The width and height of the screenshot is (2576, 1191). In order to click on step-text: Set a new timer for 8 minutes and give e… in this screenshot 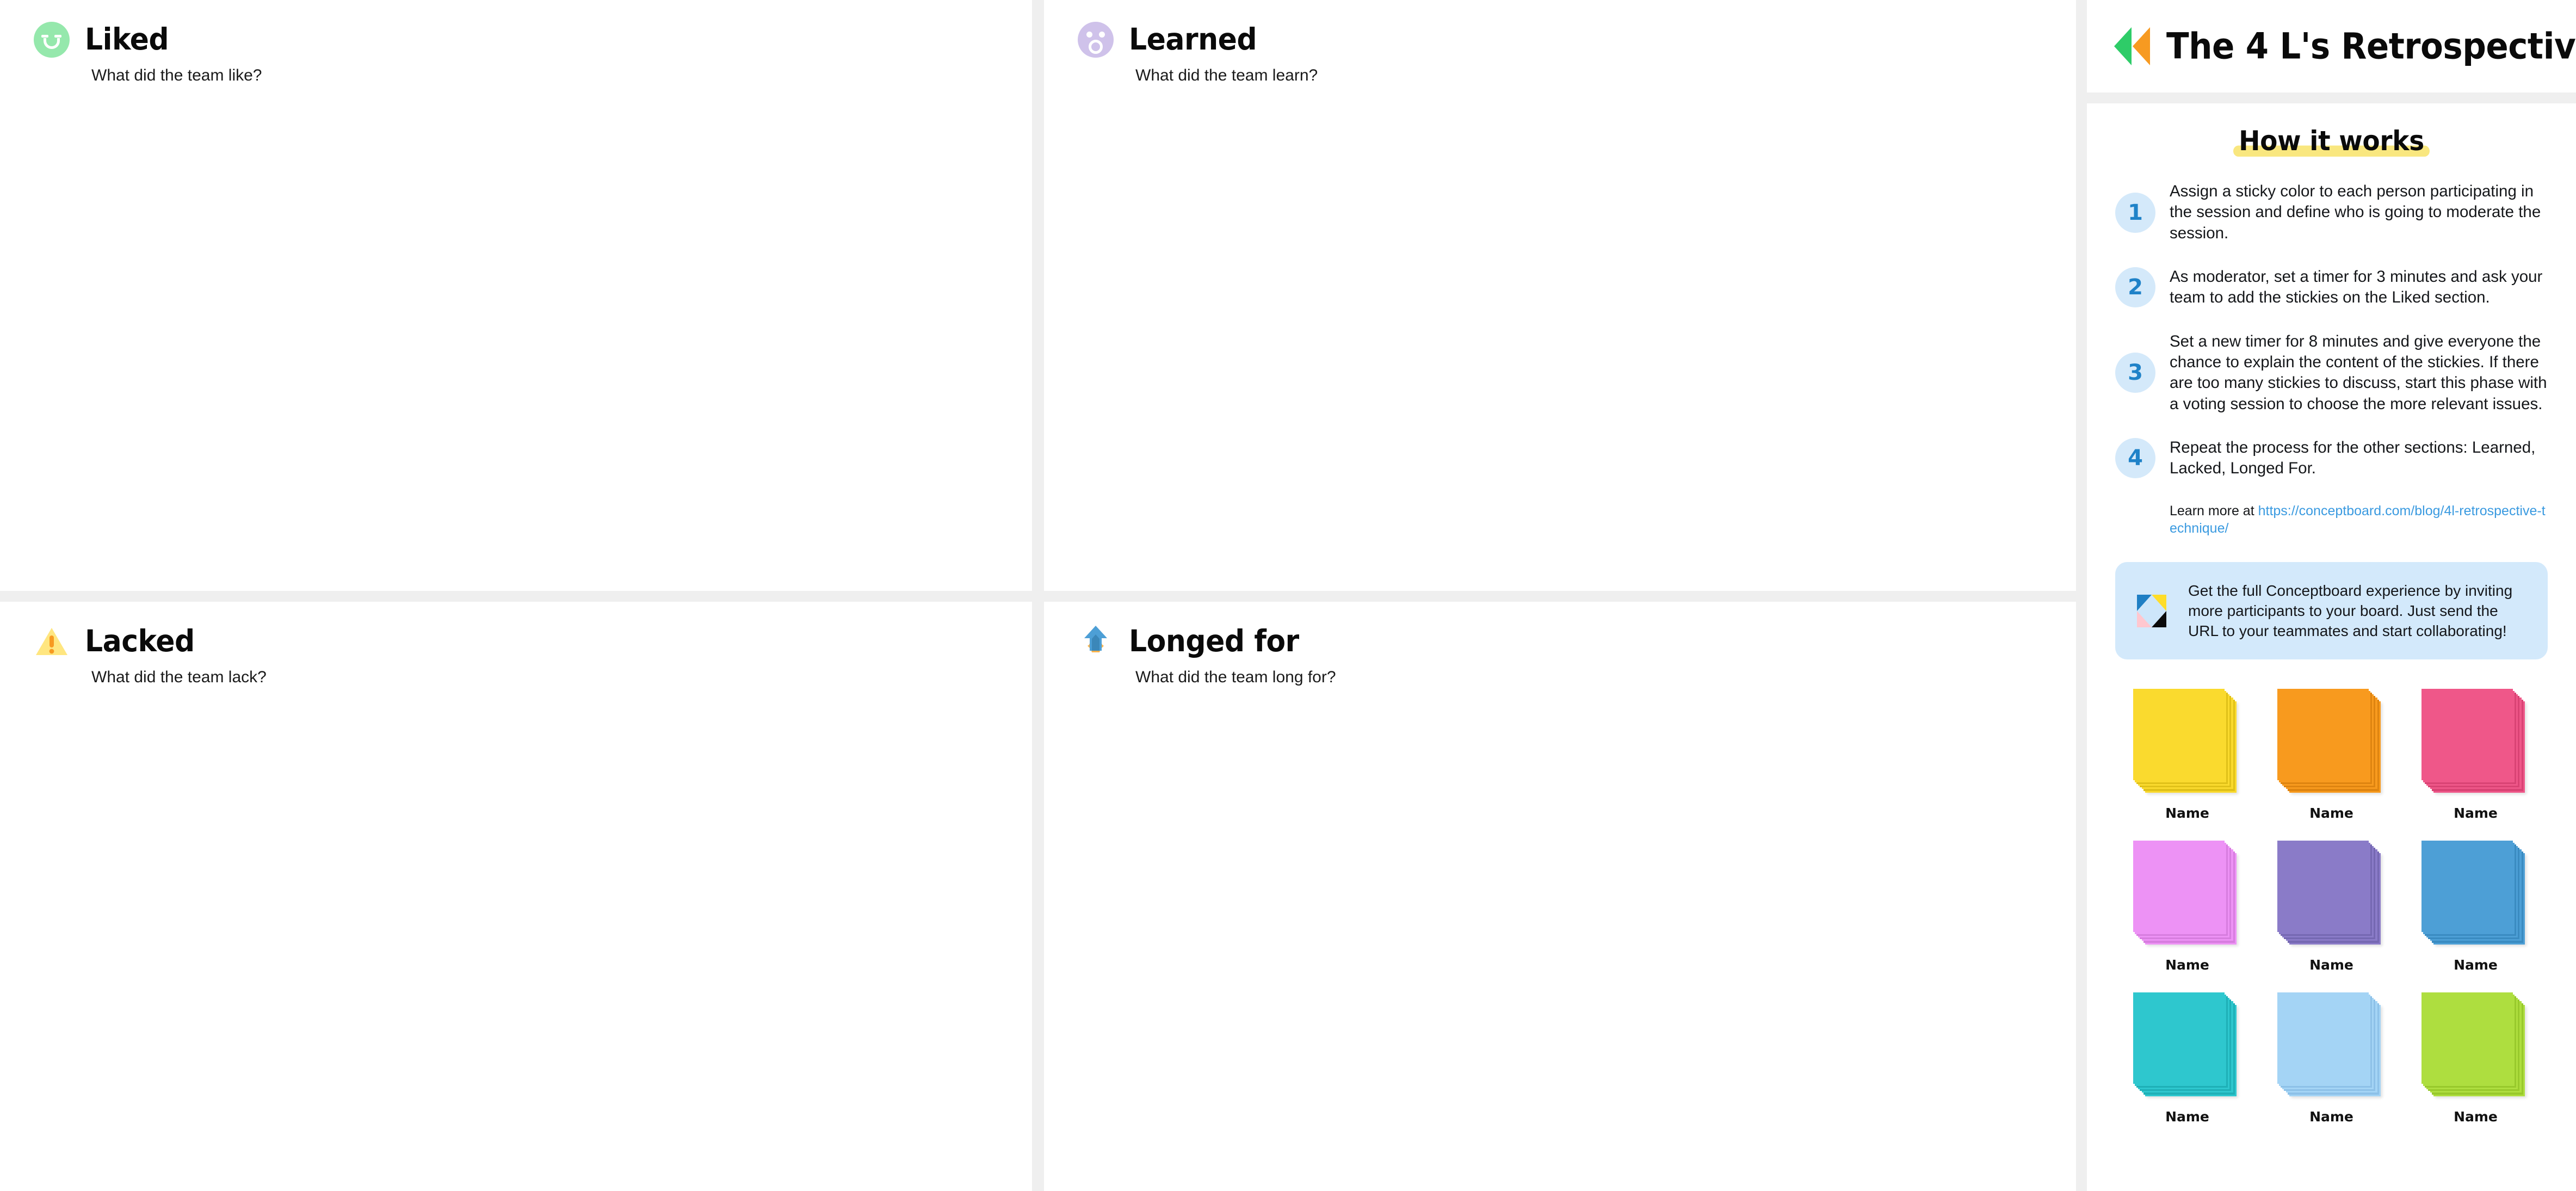, I will do `click(2359, 373)`.